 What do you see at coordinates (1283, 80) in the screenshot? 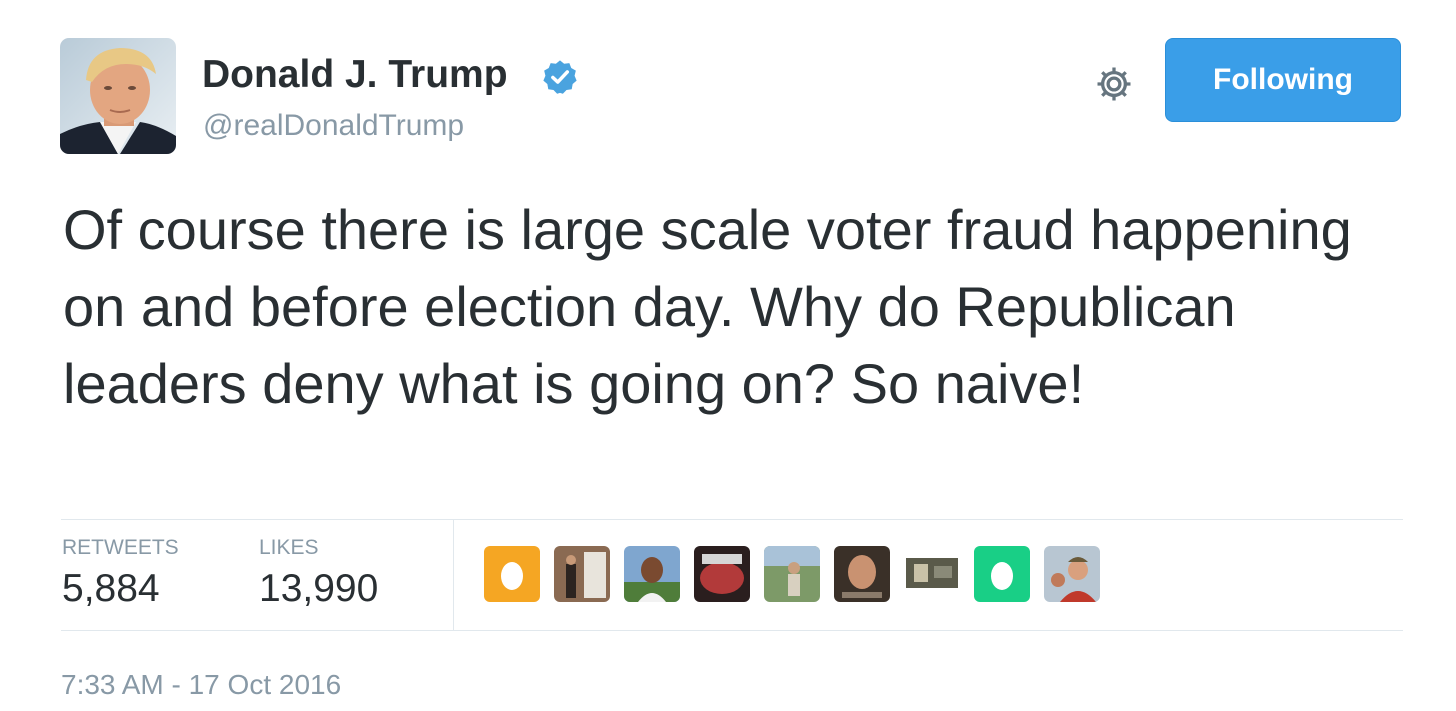
I see `following-button: Following` at bounding box center [1283, 80].